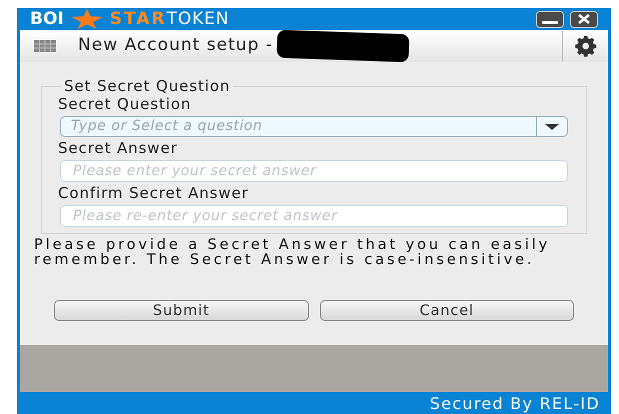  I want to click on field-label: Secret Question, so click(125, 104).